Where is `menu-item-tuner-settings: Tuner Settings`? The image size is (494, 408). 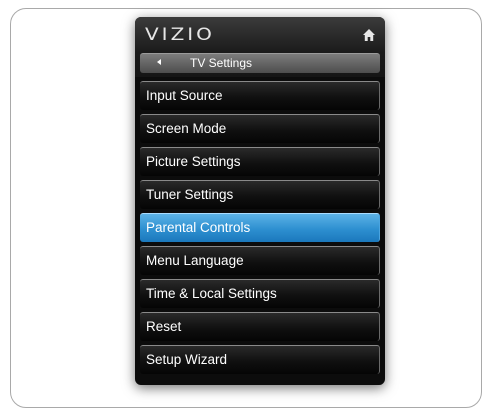 menu-item-tuner-settings: Tuner Settings is located at coordinates (260, 194).